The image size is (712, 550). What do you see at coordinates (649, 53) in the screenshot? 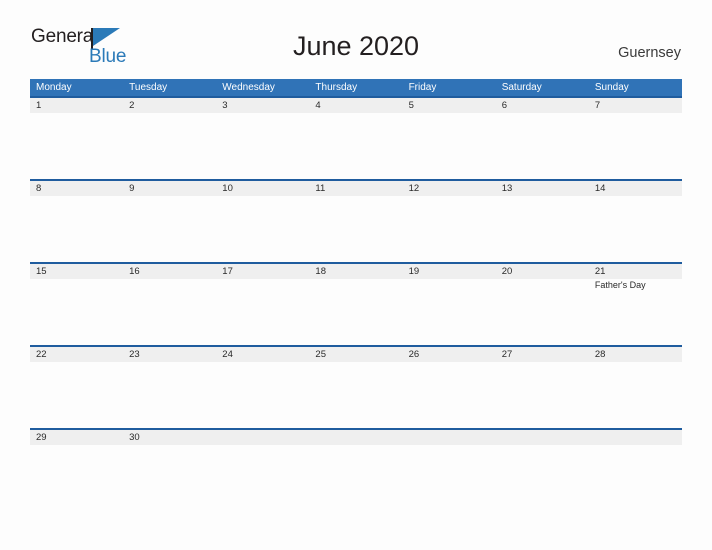
I see `region-label: Guernsey` at bounding box center [649, 53].